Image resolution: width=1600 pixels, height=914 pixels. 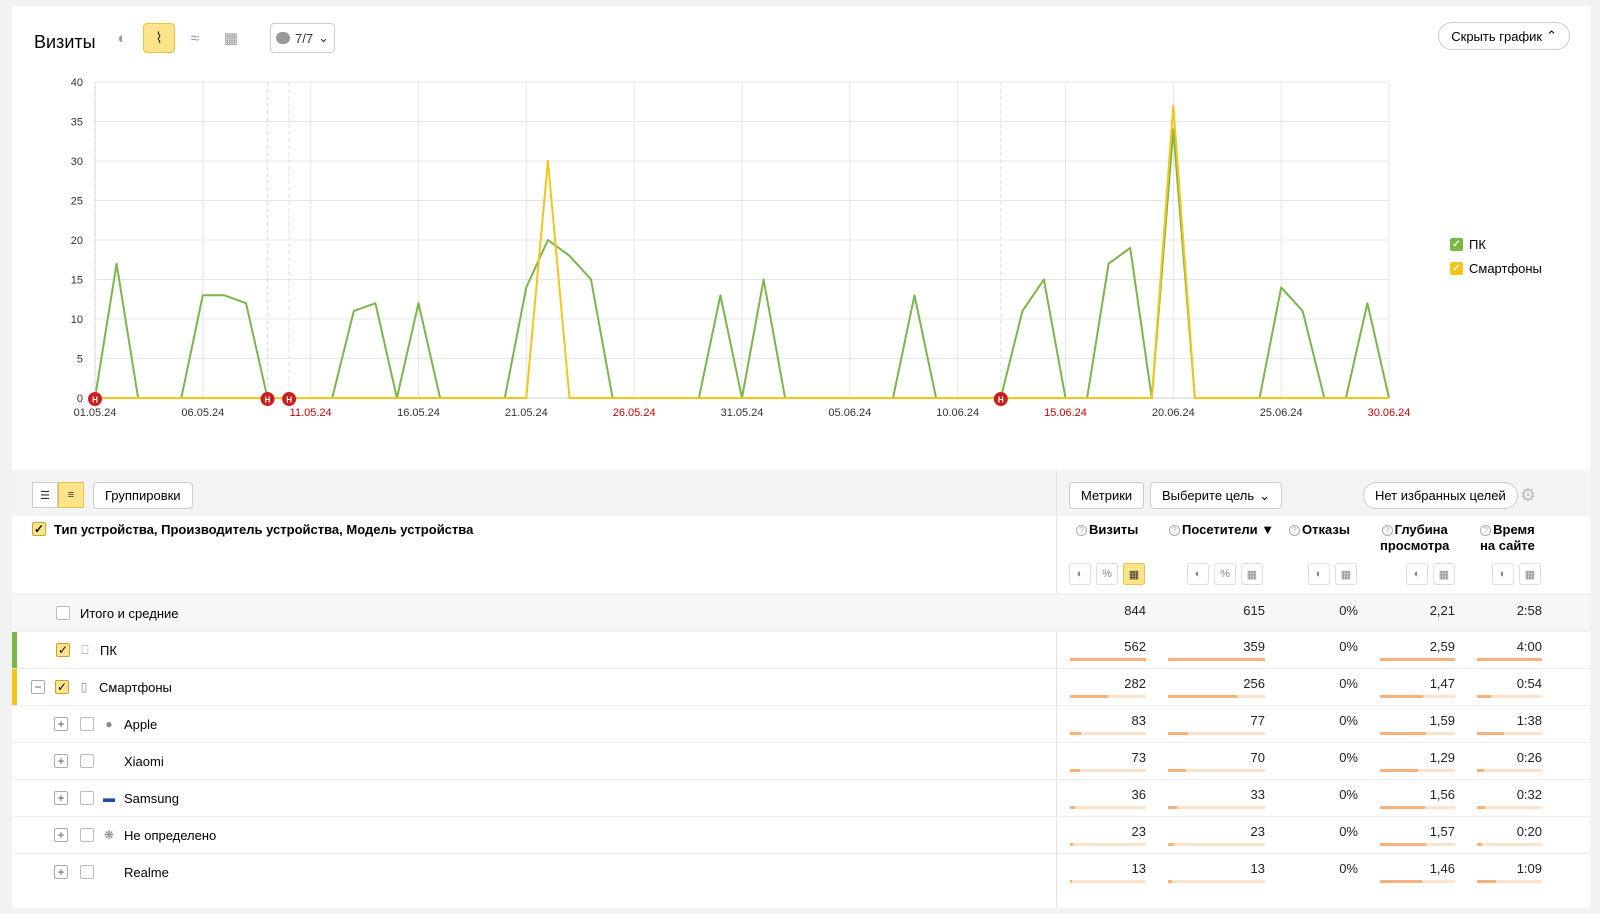 I want to click on cell-visitors: 23, so click(x=1257, y=831).